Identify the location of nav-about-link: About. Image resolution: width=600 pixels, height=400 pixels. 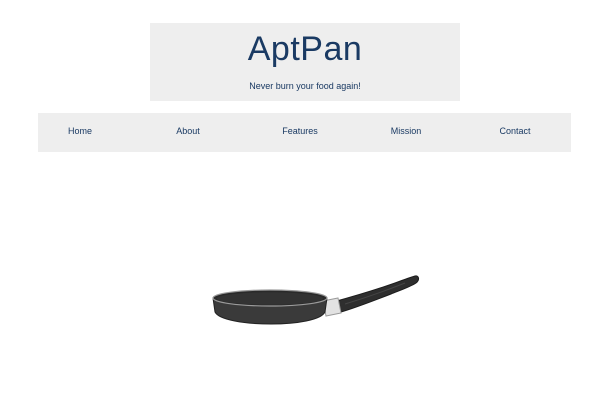
(188, 131).